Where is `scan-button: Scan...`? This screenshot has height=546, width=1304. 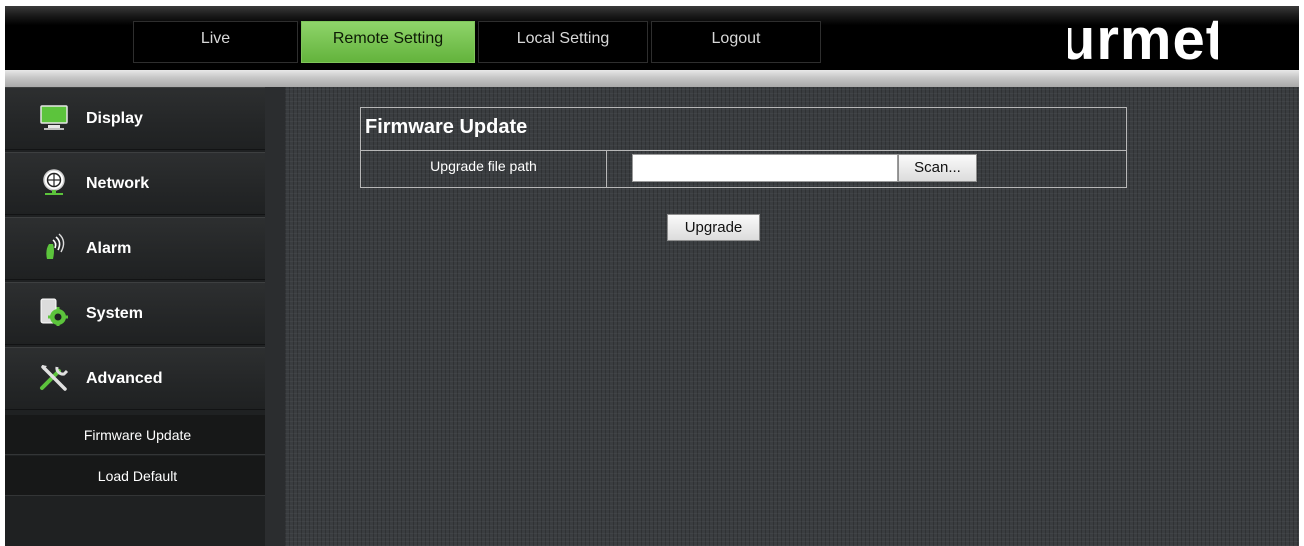 scan-button: Scan... is located at coordinates (937, 168).